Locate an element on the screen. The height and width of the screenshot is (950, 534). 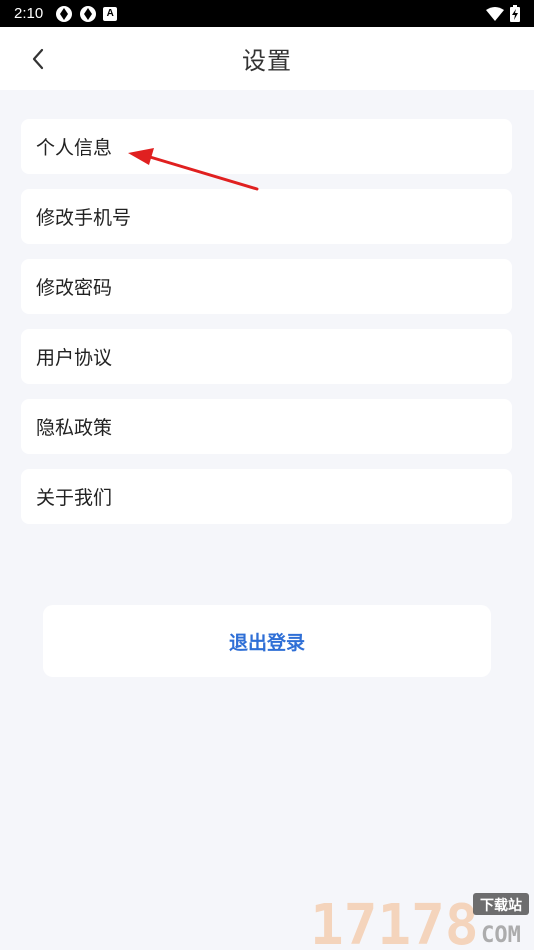
a-notification-letter: A is located at coordinates (110, 13).